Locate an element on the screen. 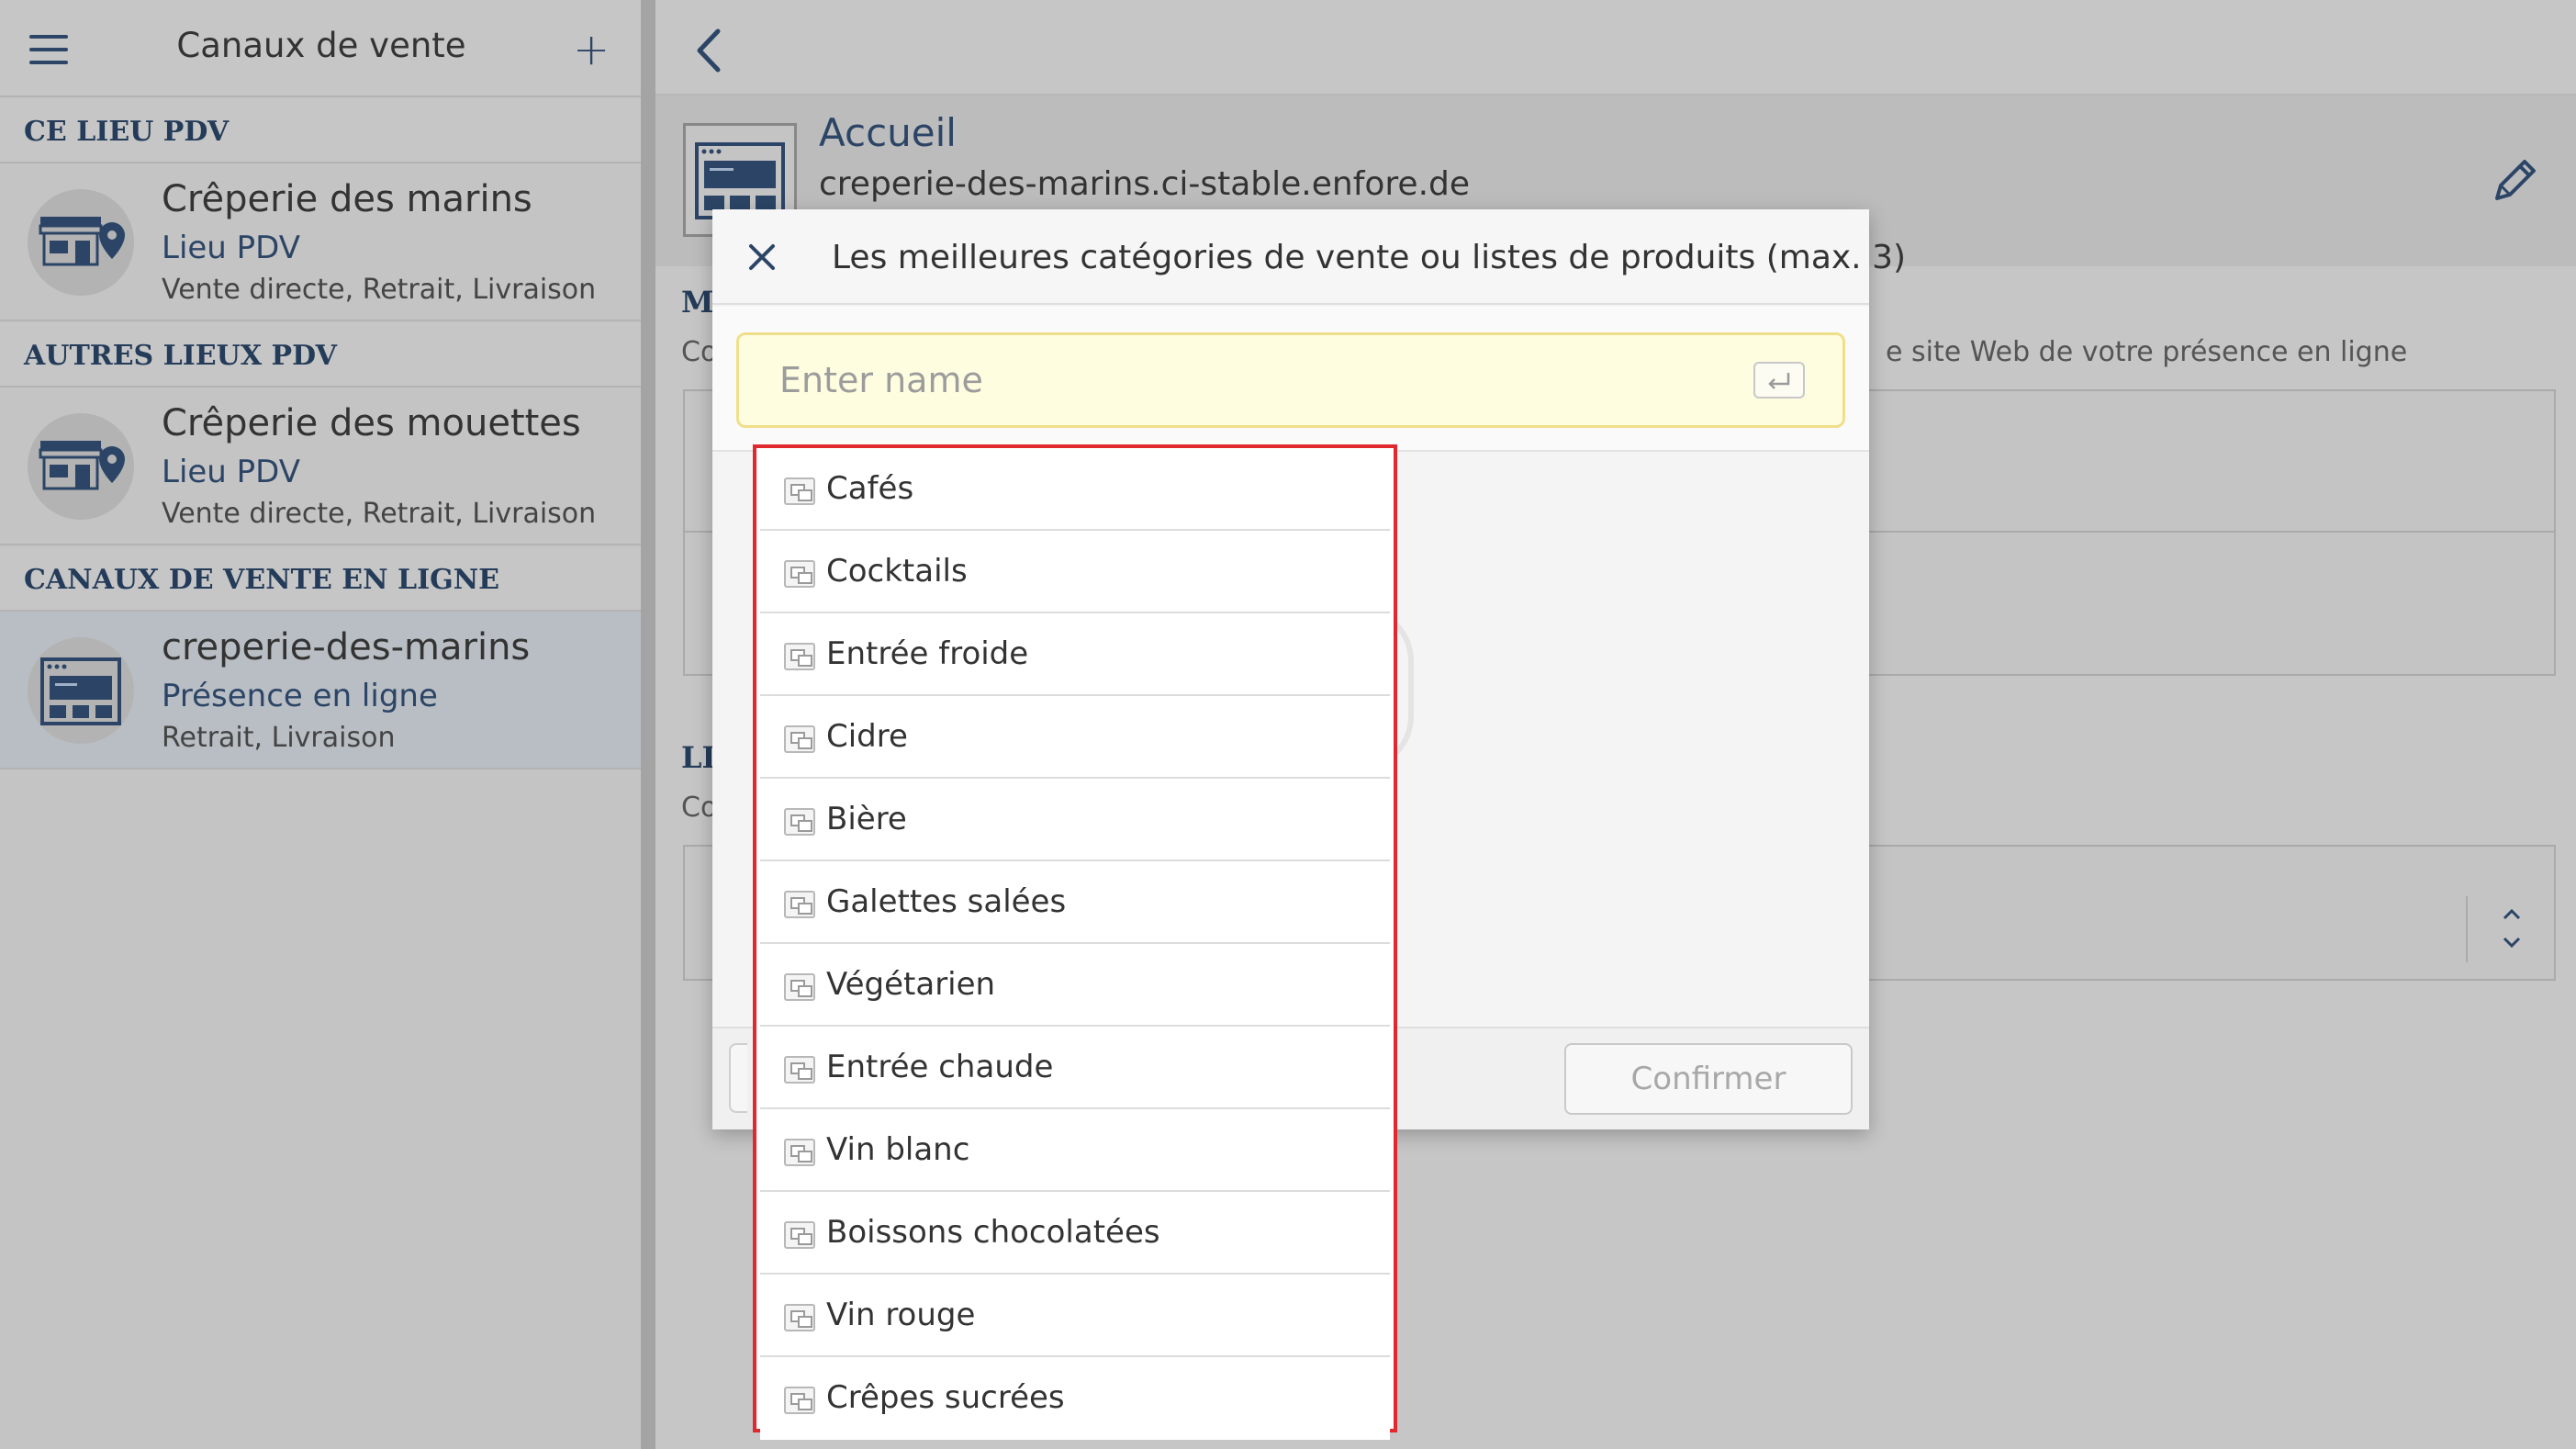 The height and width of the screenshot is (1449, 2576). enter-key-icon is located at coordinates (1779, 380).